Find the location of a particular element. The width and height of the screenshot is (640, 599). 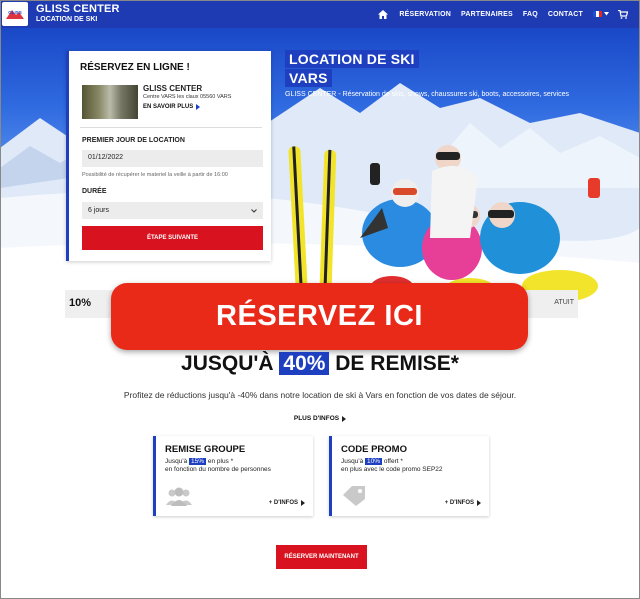

promo-code-pre: Jusqu'à is located at coordinates (352, 461).